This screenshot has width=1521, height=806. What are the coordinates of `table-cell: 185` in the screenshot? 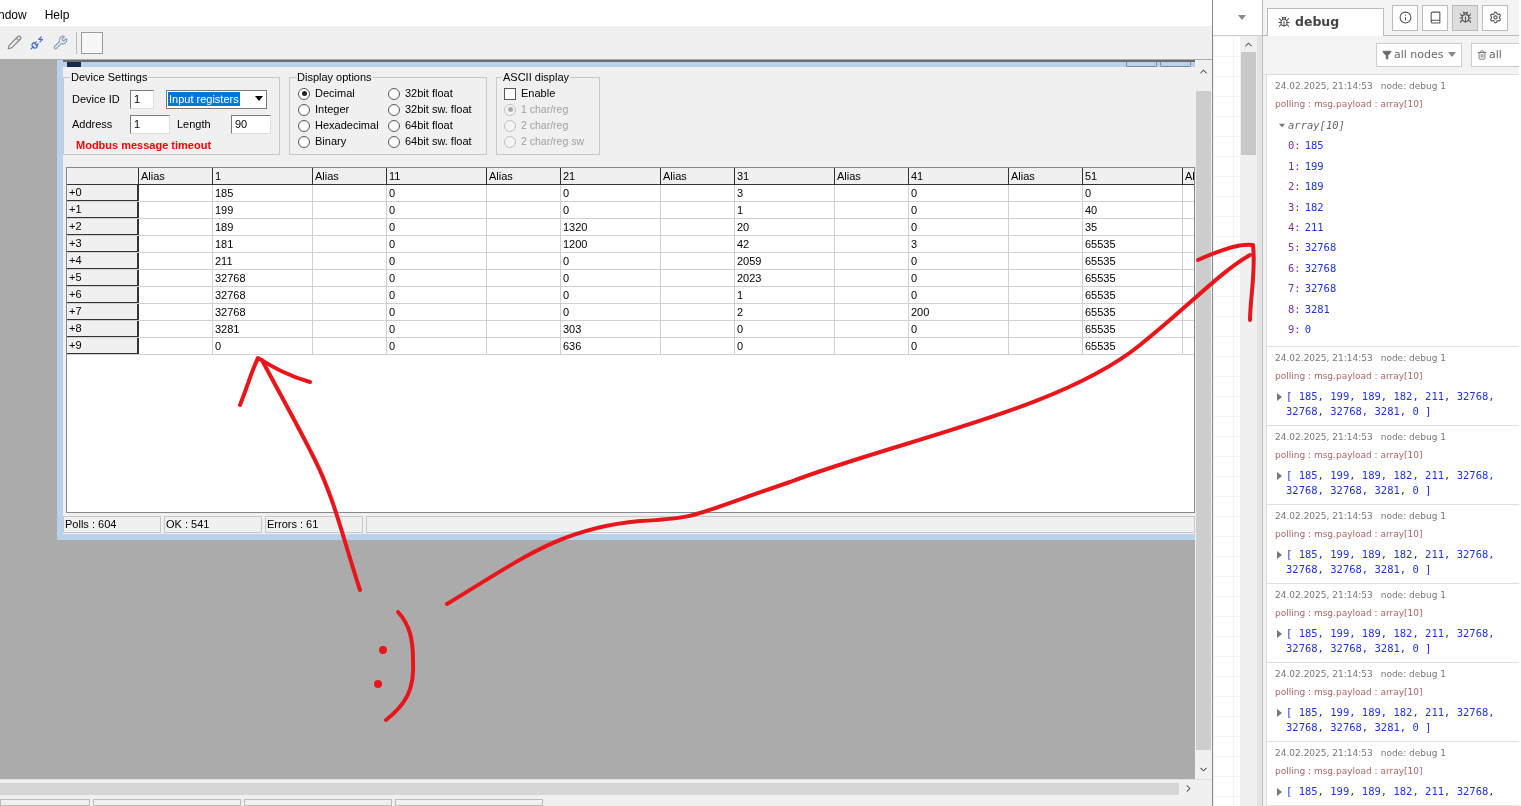 It's located at (263, 193).